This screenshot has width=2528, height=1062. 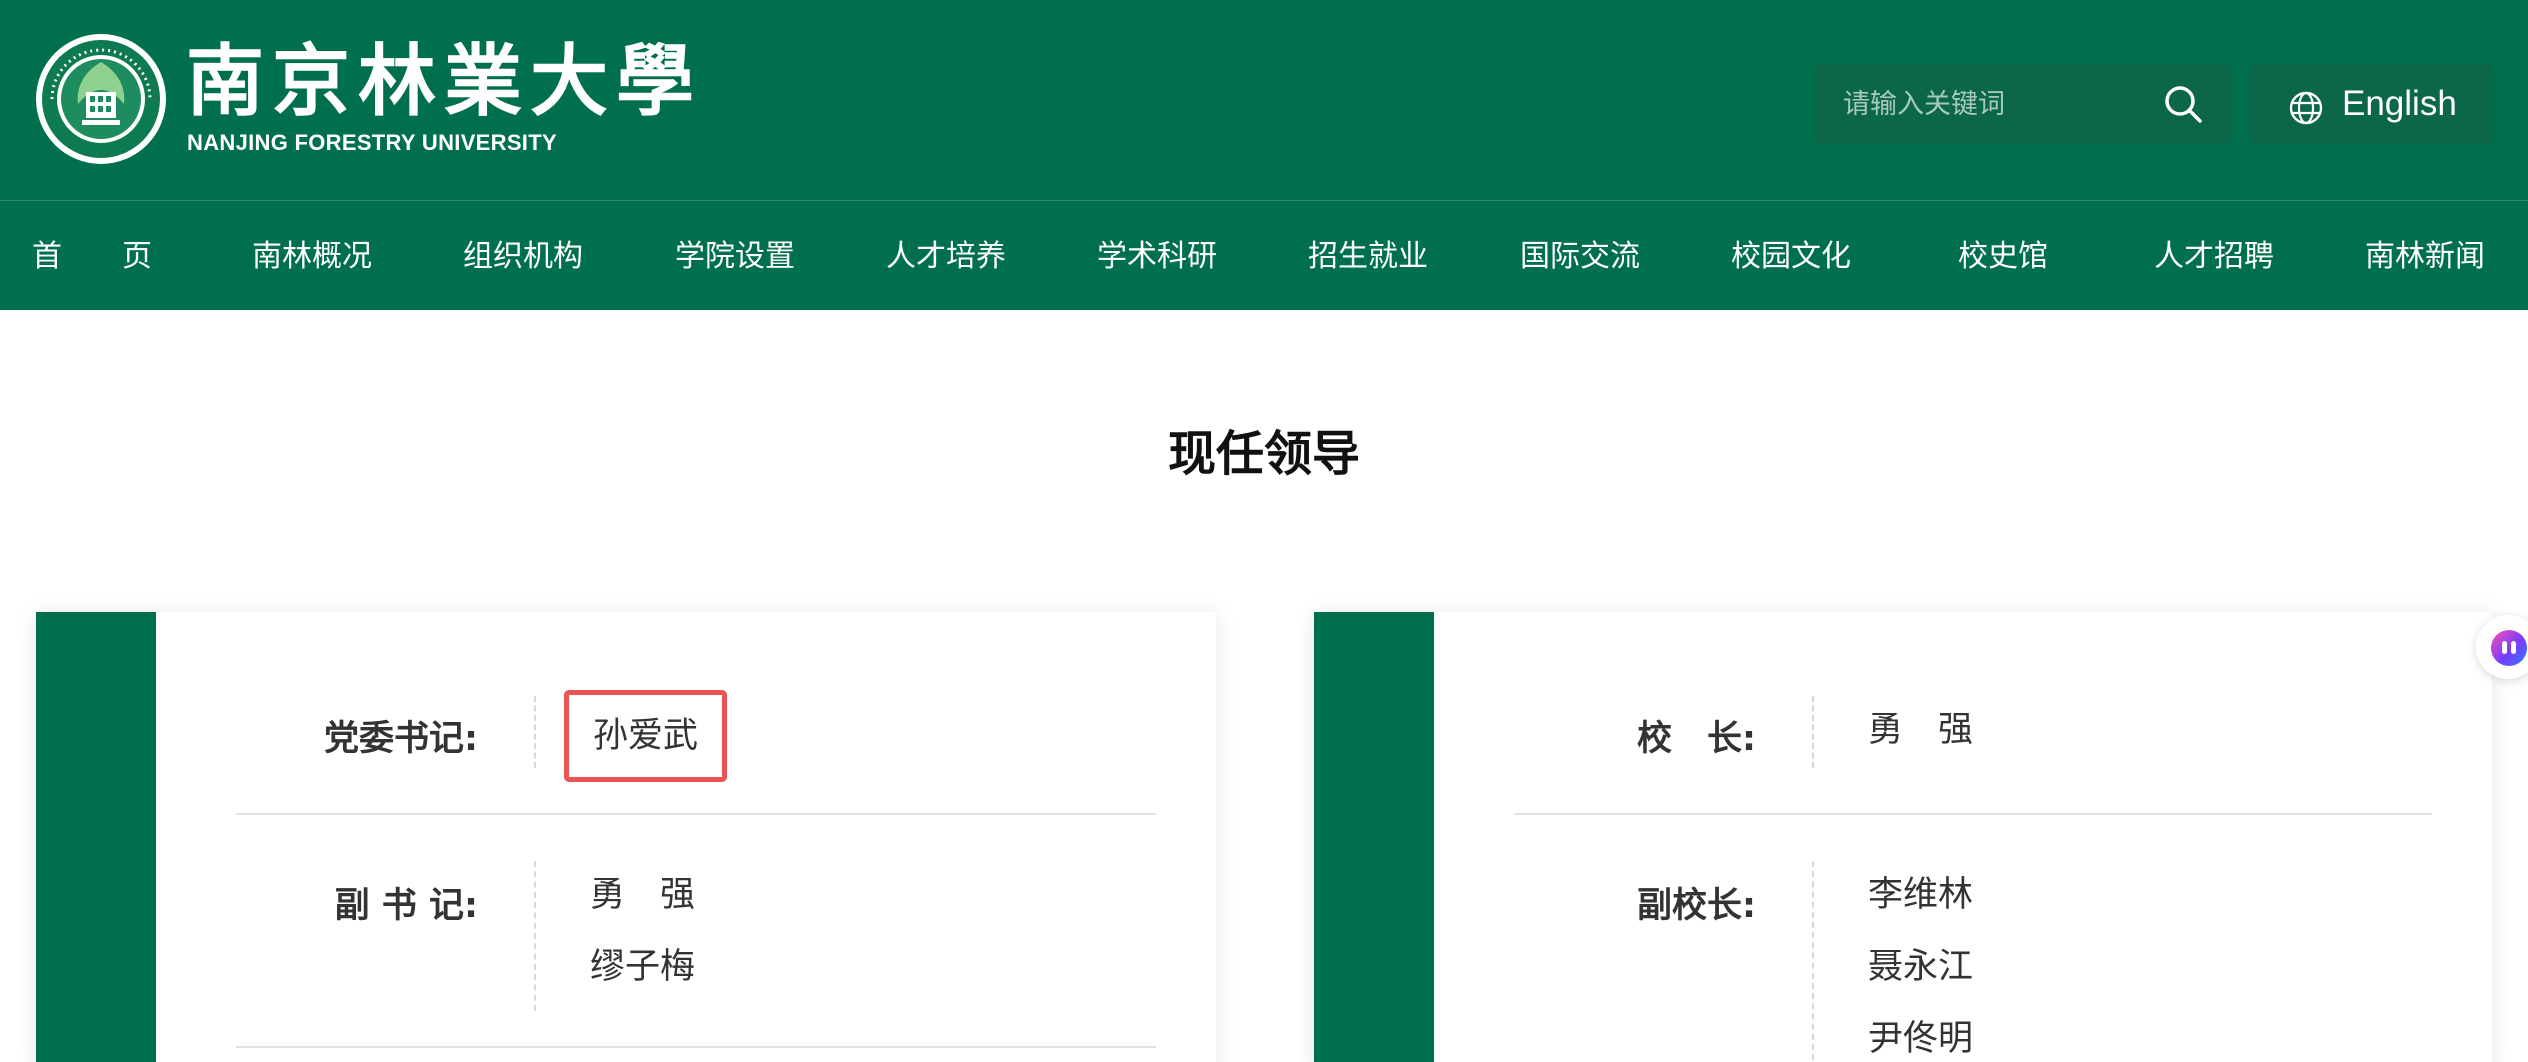 I want to click on leader-row-vice-president: 副校长: 李维林 聂永江 尹佟明, so click(x=1973, y=938).